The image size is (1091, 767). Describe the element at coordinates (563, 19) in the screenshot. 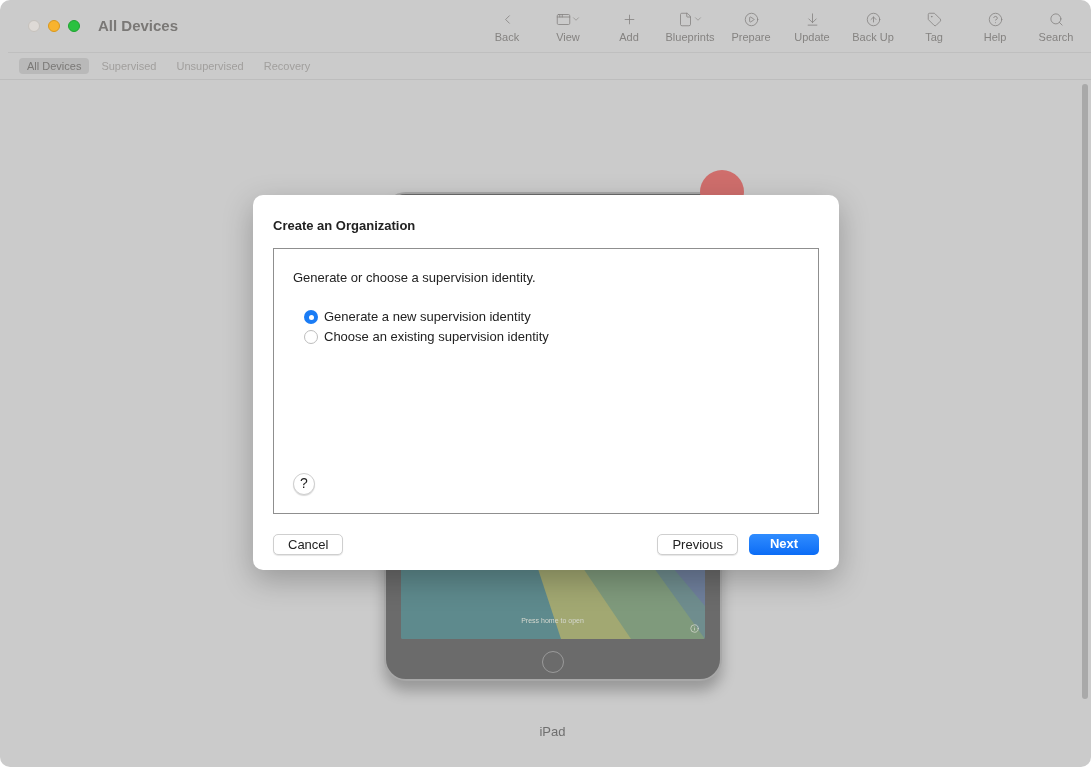

I see `window-icon` at that location.